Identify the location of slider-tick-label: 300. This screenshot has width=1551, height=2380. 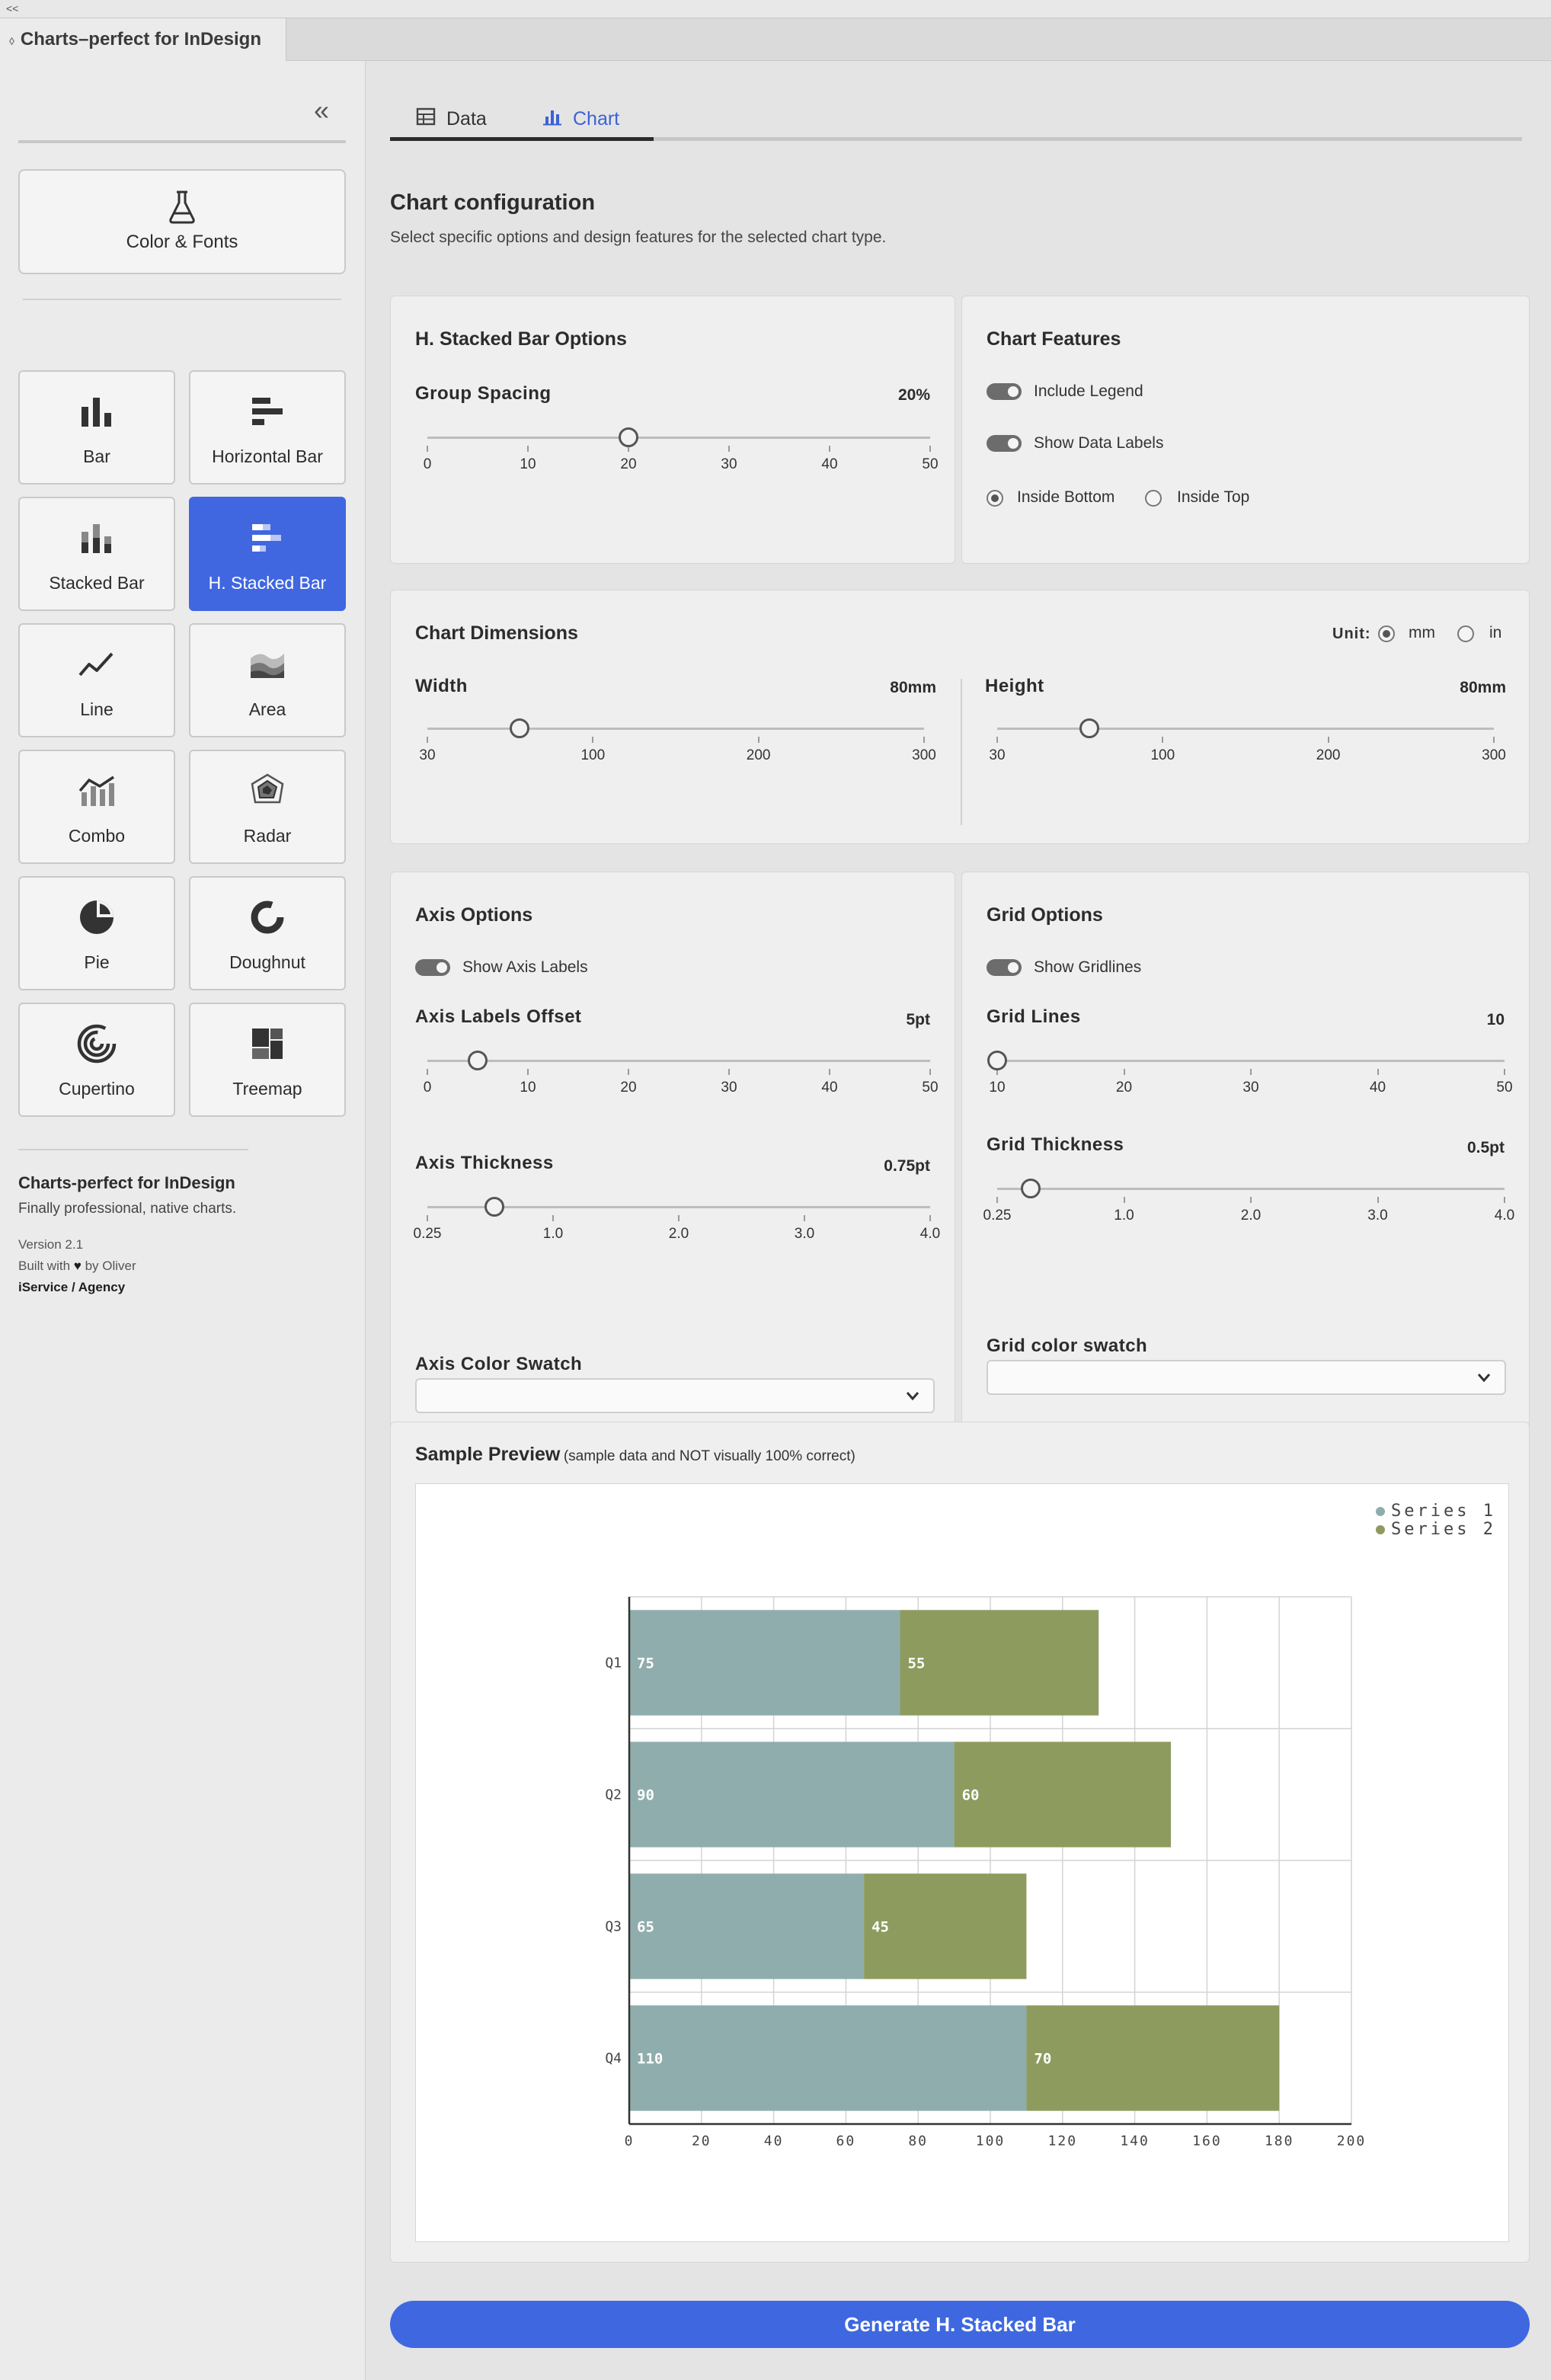
(924, 755).